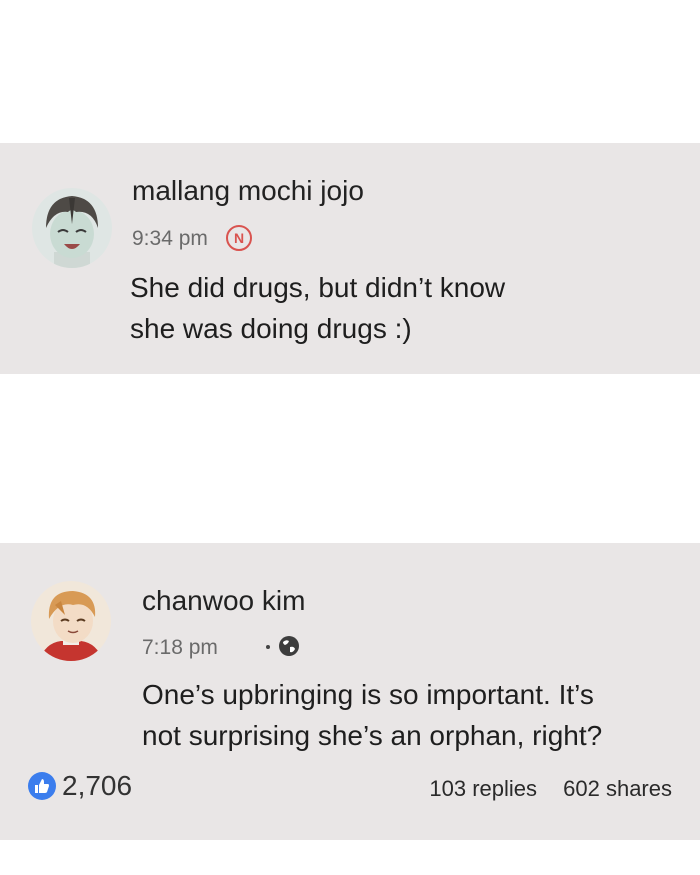  What do you see at coordinates (289, 646) in the screenshot?
I see `globe-icon` at bounding box center [289, 646].